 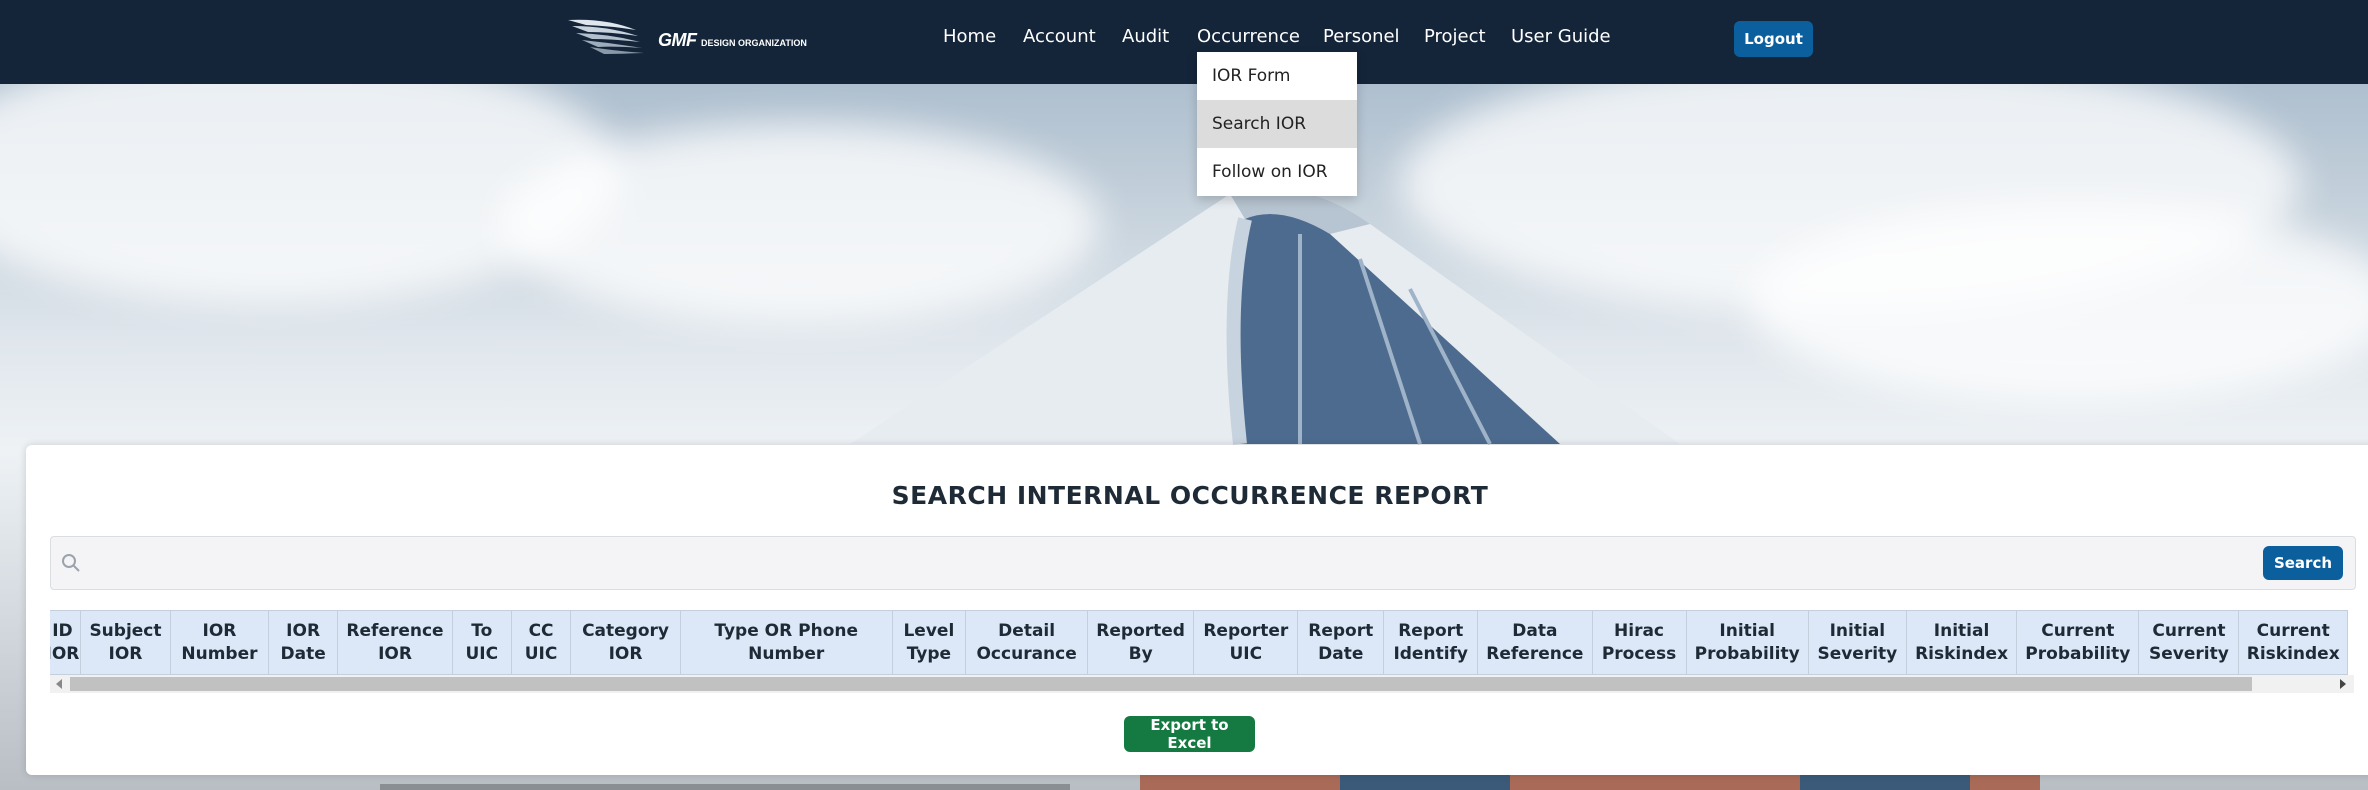 What do you see at coordinates (754, 43) in the screenshot?
I see `logo-subtext: DESIGN ORGANIZATION` at bounding box center [754, 43].